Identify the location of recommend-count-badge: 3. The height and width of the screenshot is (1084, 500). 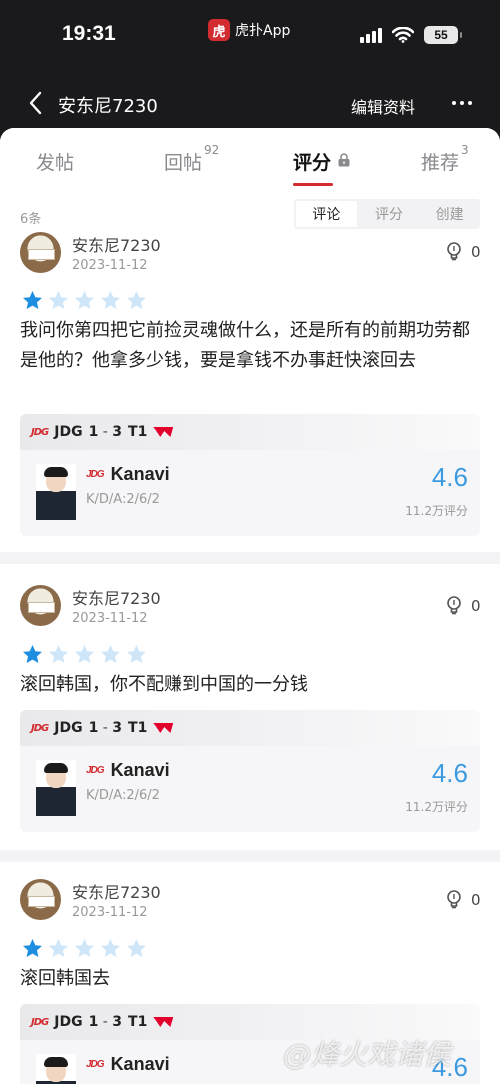
(465, 149).